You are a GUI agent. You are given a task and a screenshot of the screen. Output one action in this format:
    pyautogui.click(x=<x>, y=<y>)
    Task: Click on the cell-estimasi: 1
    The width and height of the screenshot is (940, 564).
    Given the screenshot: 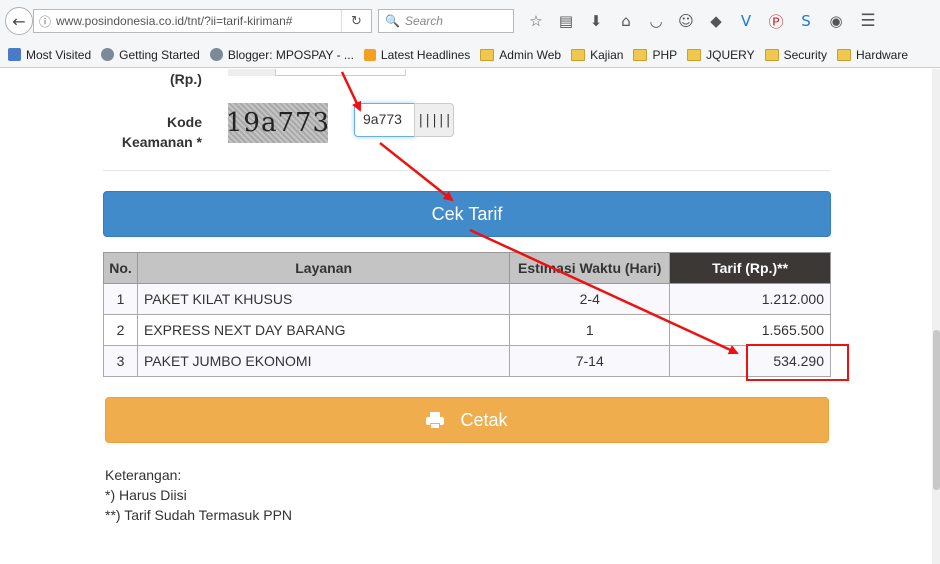 What is the action you would take?
    pyautogui.click(x=590, y=330)
    